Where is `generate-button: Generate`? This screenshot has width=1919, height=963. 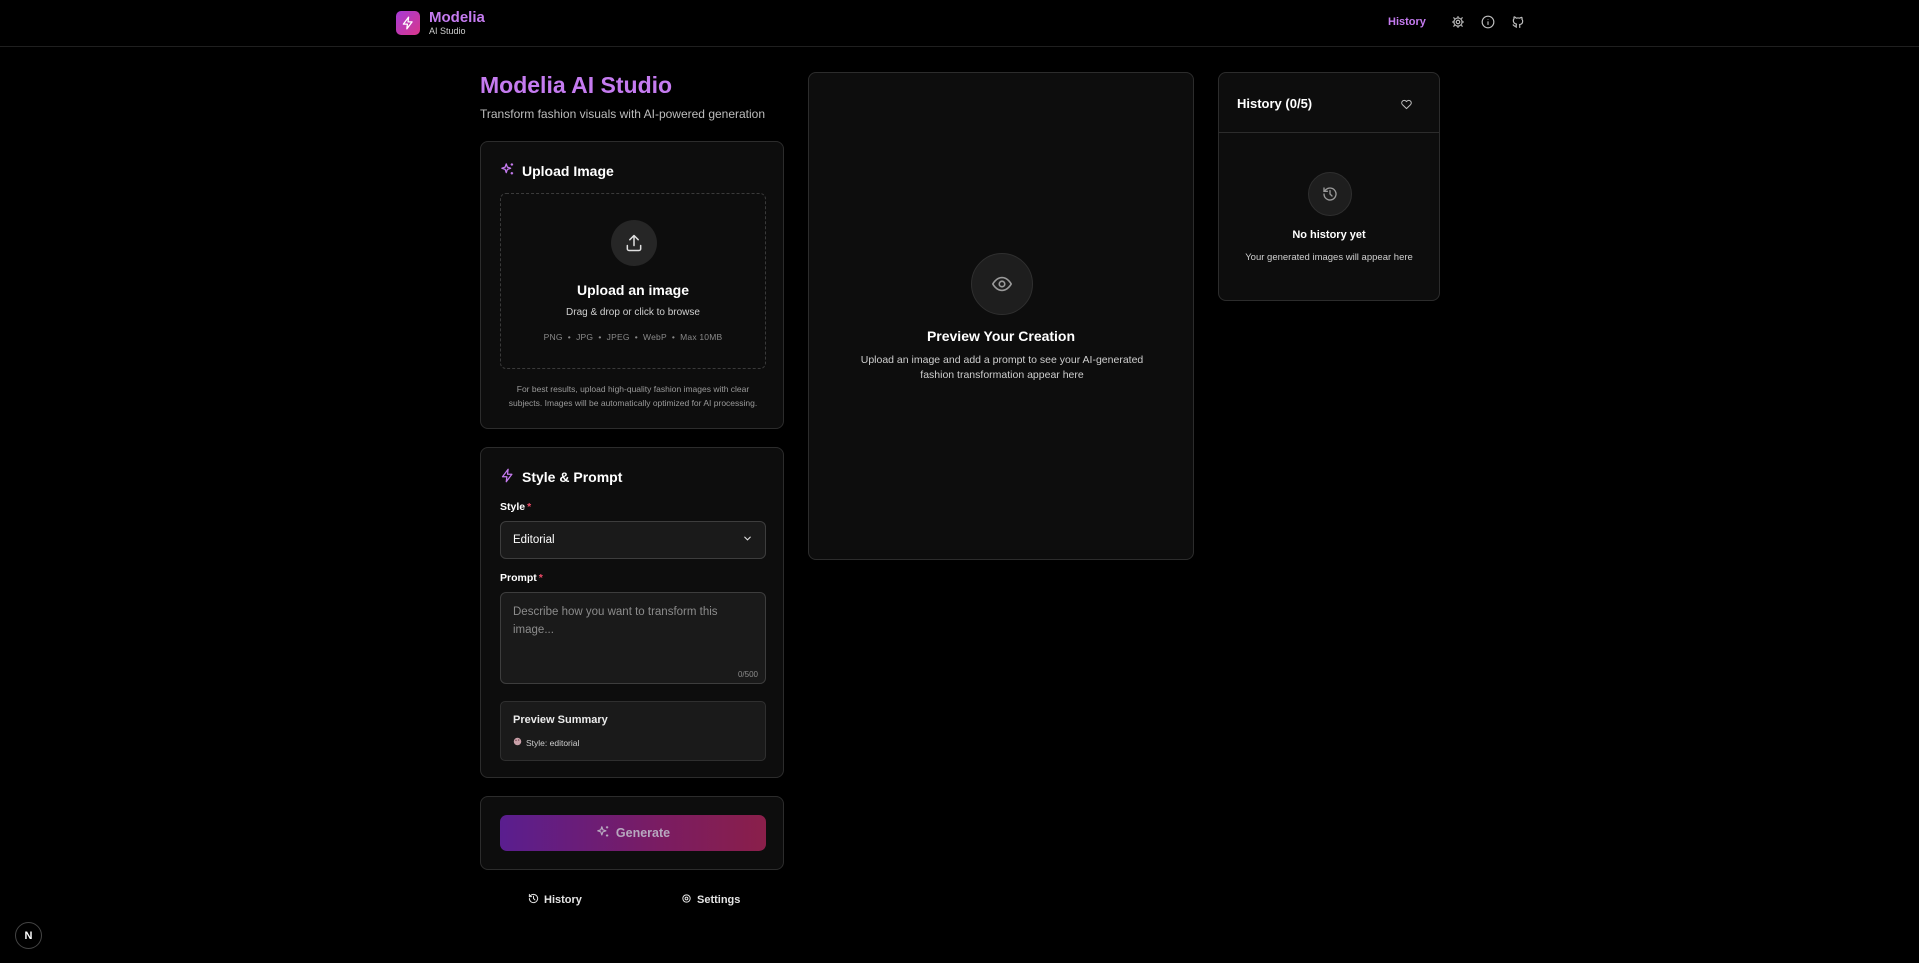 generate-button: Generate is located at coordinates (633, 833).